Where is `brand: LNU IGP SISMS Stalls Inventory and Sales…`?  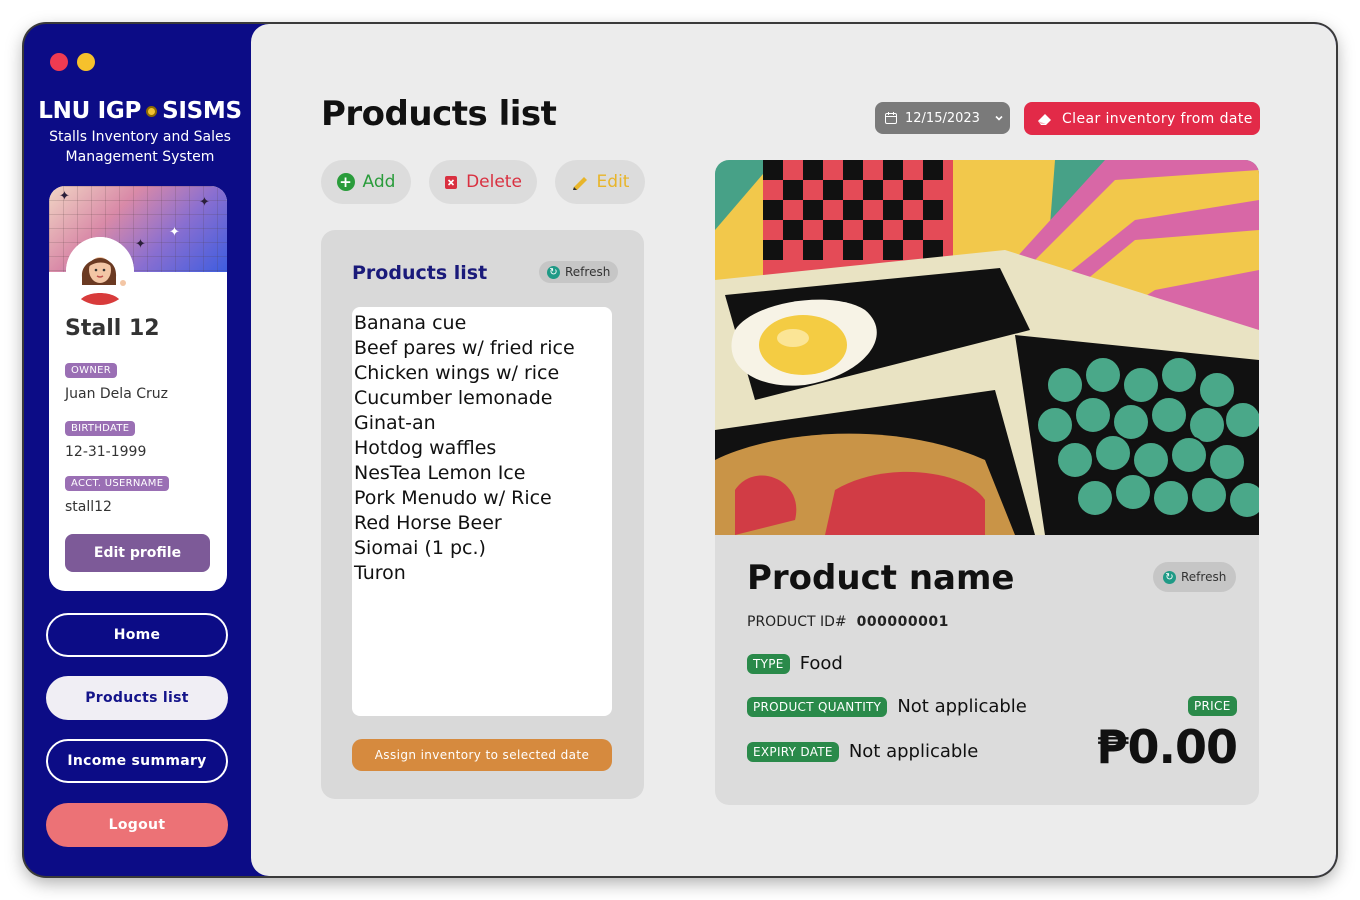 brand: LNU IGP SISMS Stalls Inventory and Sales… is located at coordinates (140, 132).